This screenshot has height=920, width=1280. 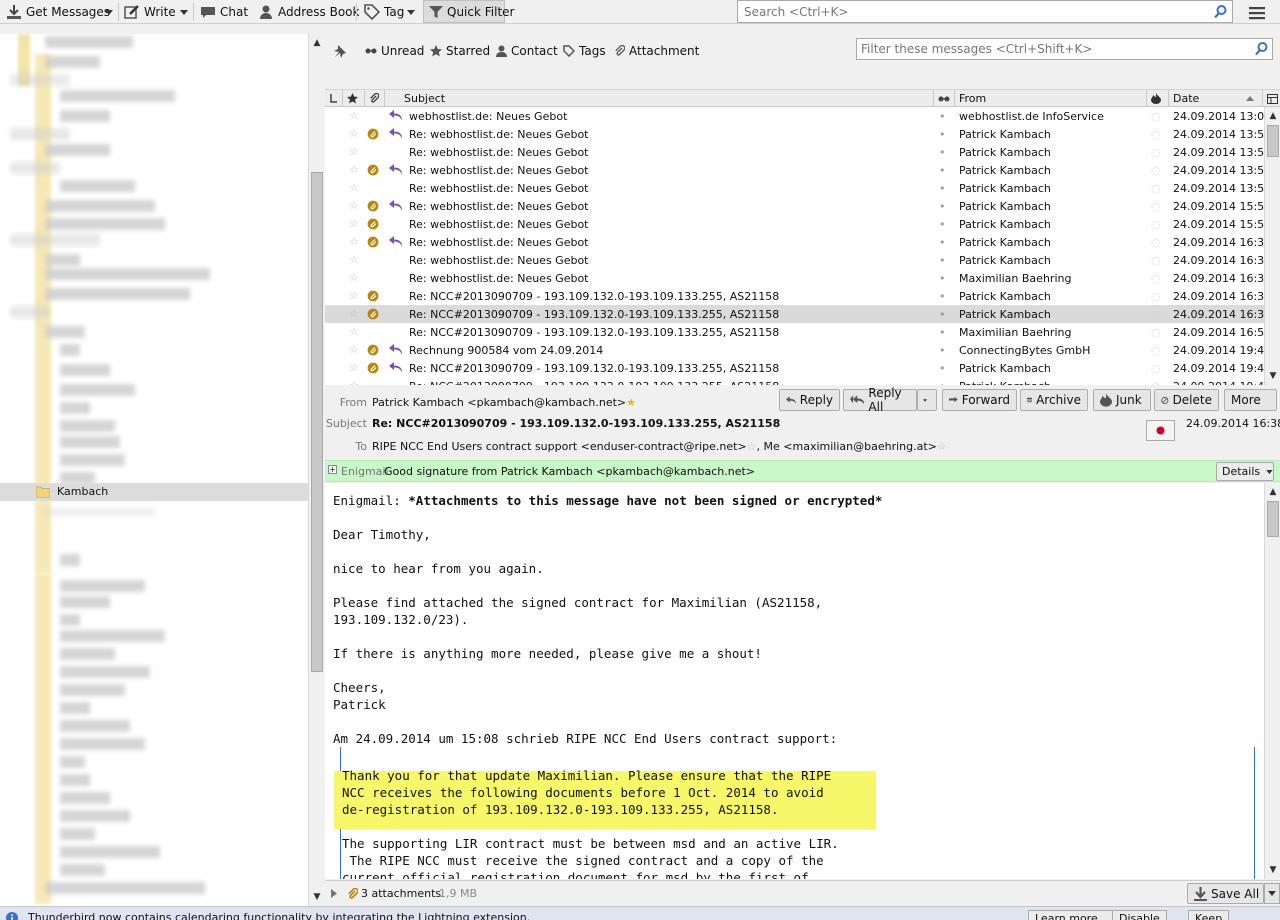 I want to click on more-button: More, so click(x=1250, y=400).